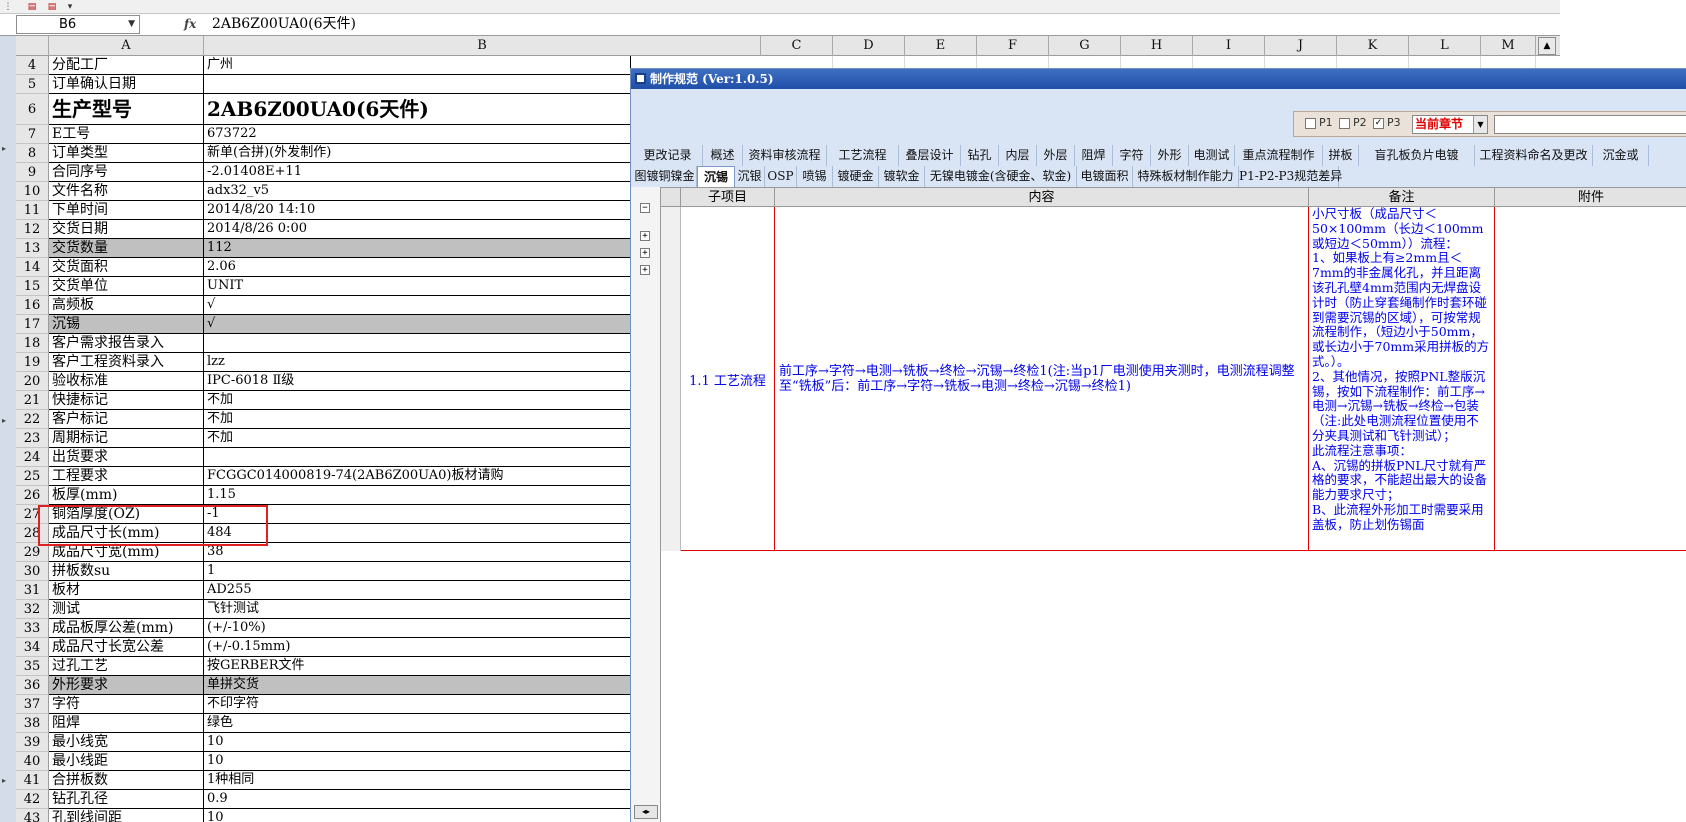  Describe the element at coordinates (126, 65) in the screenshot. I see `cell-label: 分配工厂` at that location.